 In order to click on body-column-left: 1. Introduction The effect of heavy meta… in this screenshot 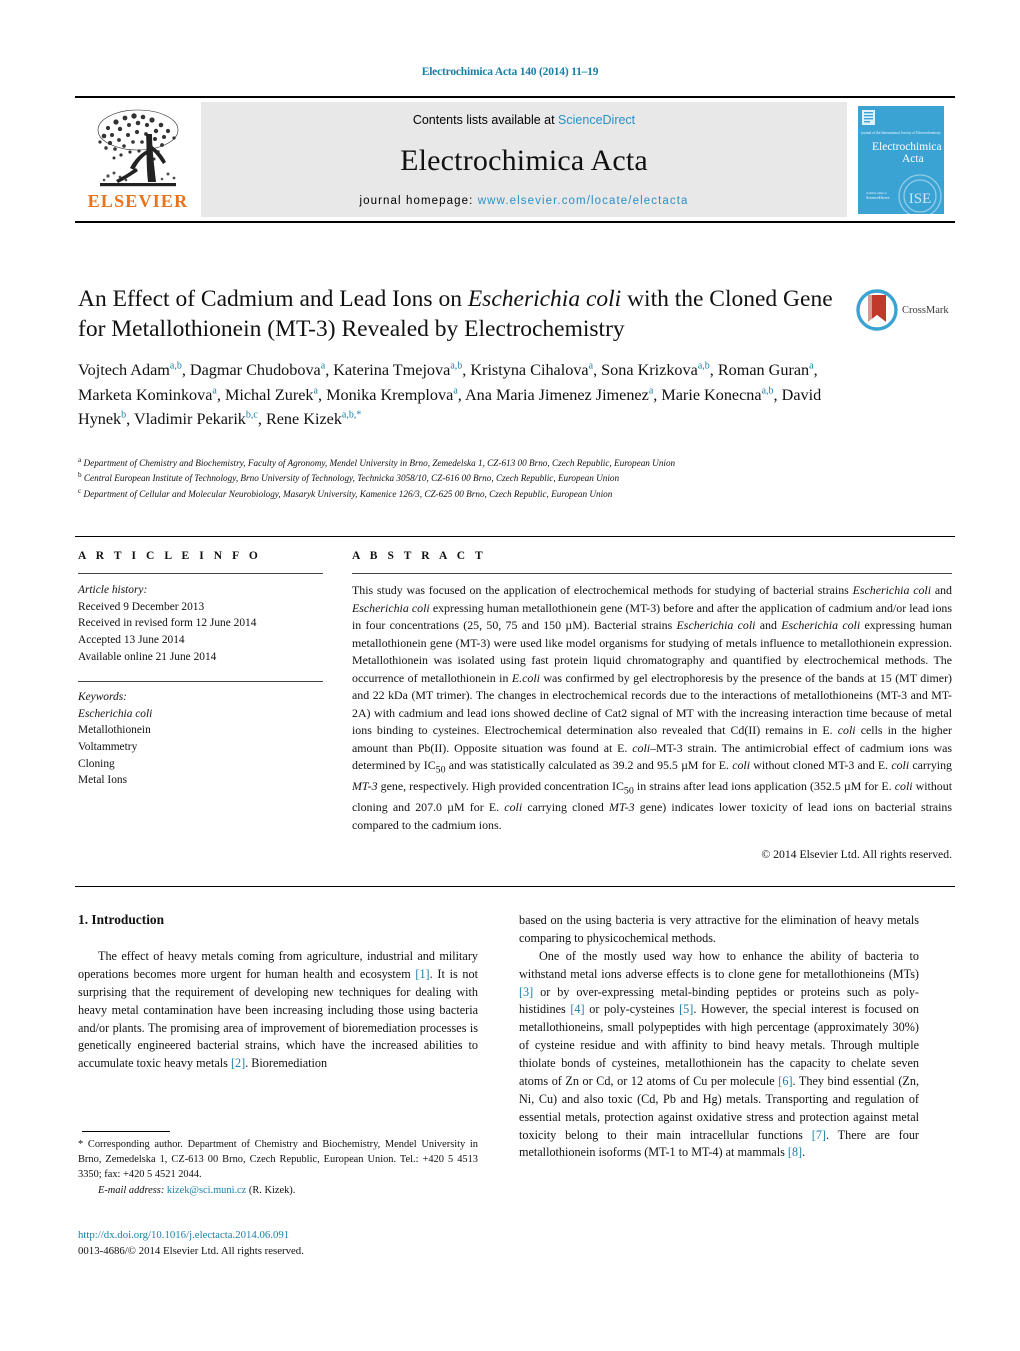, I will do `click(278, 992)`.